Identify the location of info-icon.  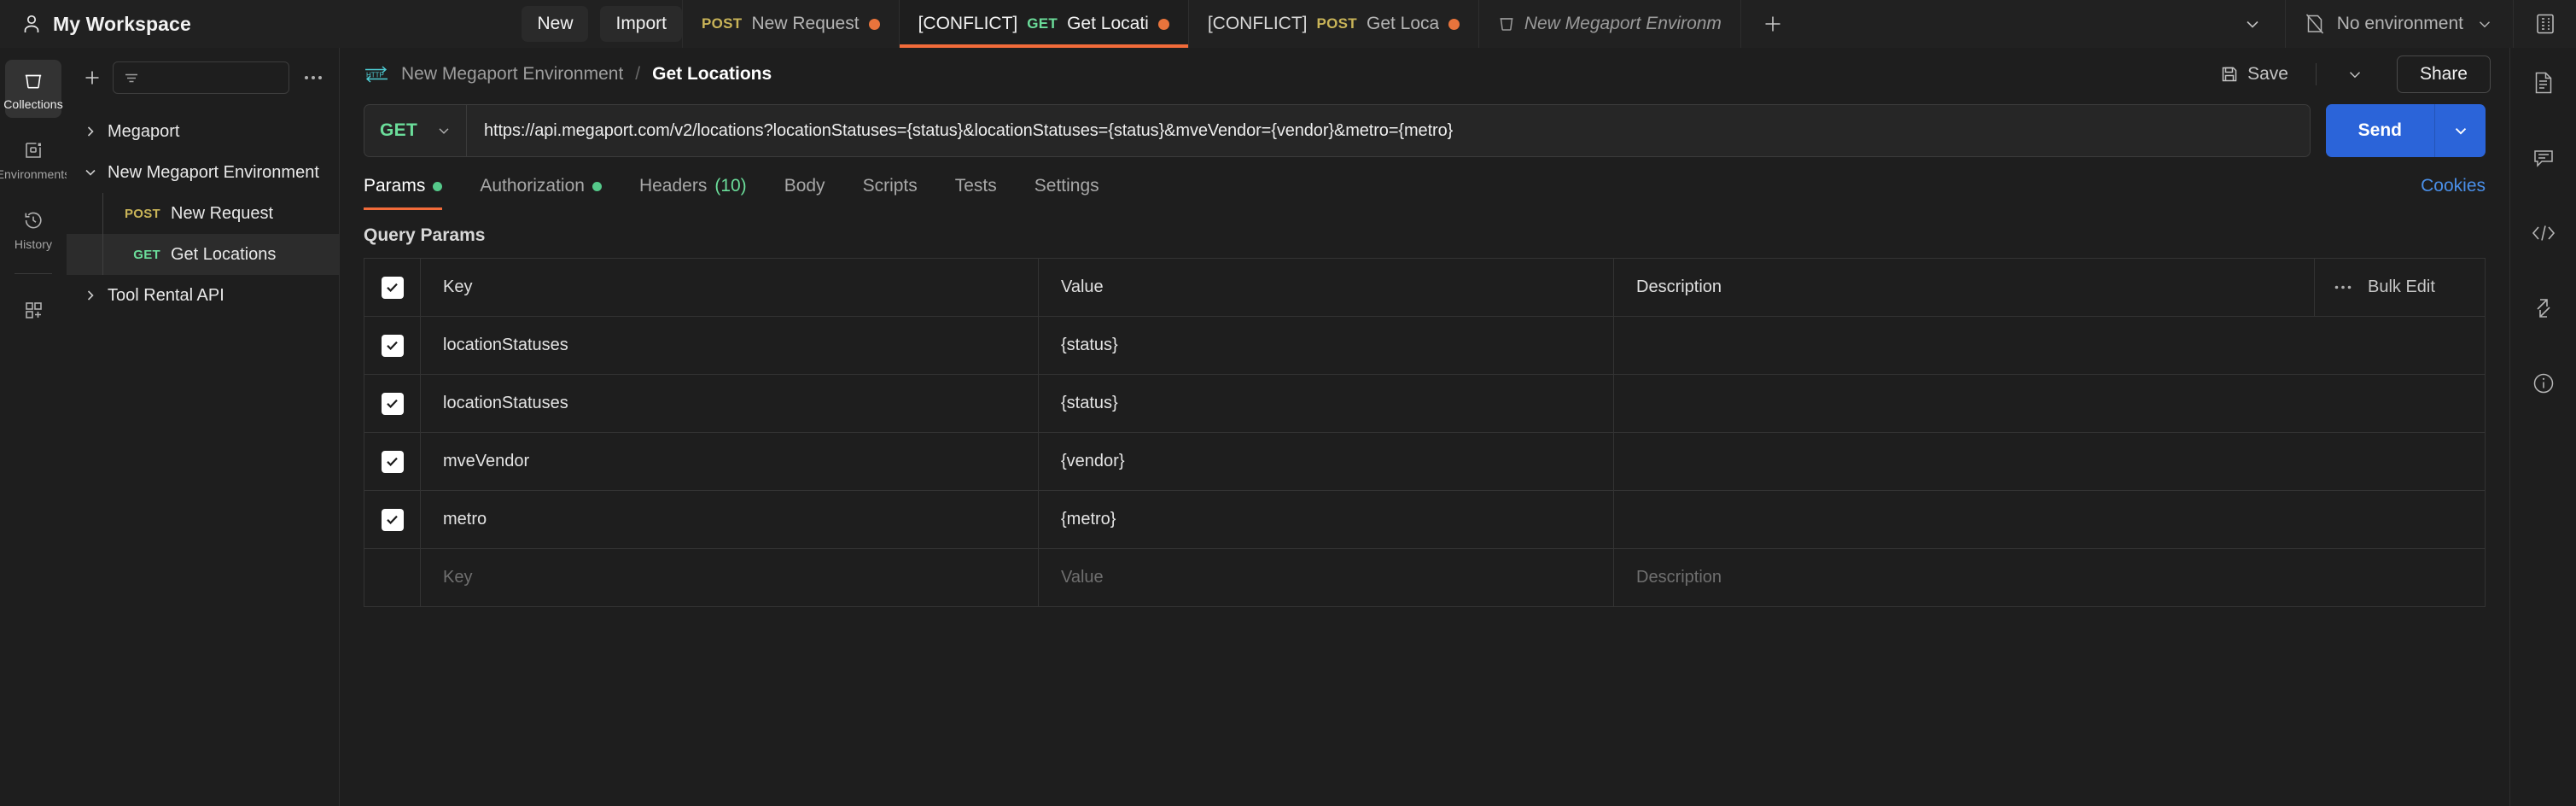
(2544, 383).